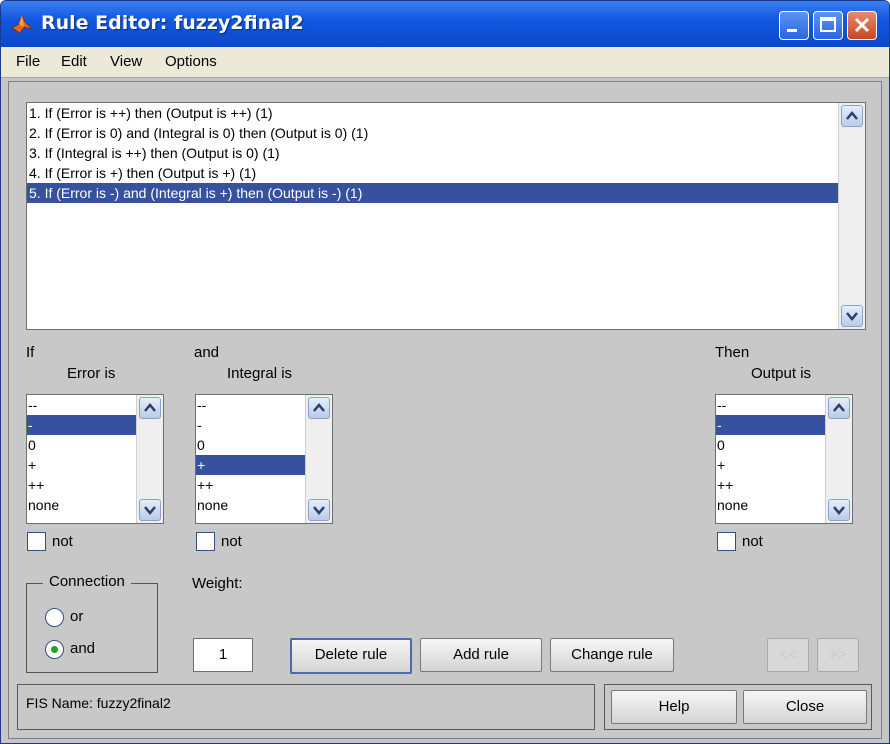 The height and width of the screenshot is (744, 890). Describe the element at coordinates (126, 61) in the screenshot. I see `menu-view: View` at that location.